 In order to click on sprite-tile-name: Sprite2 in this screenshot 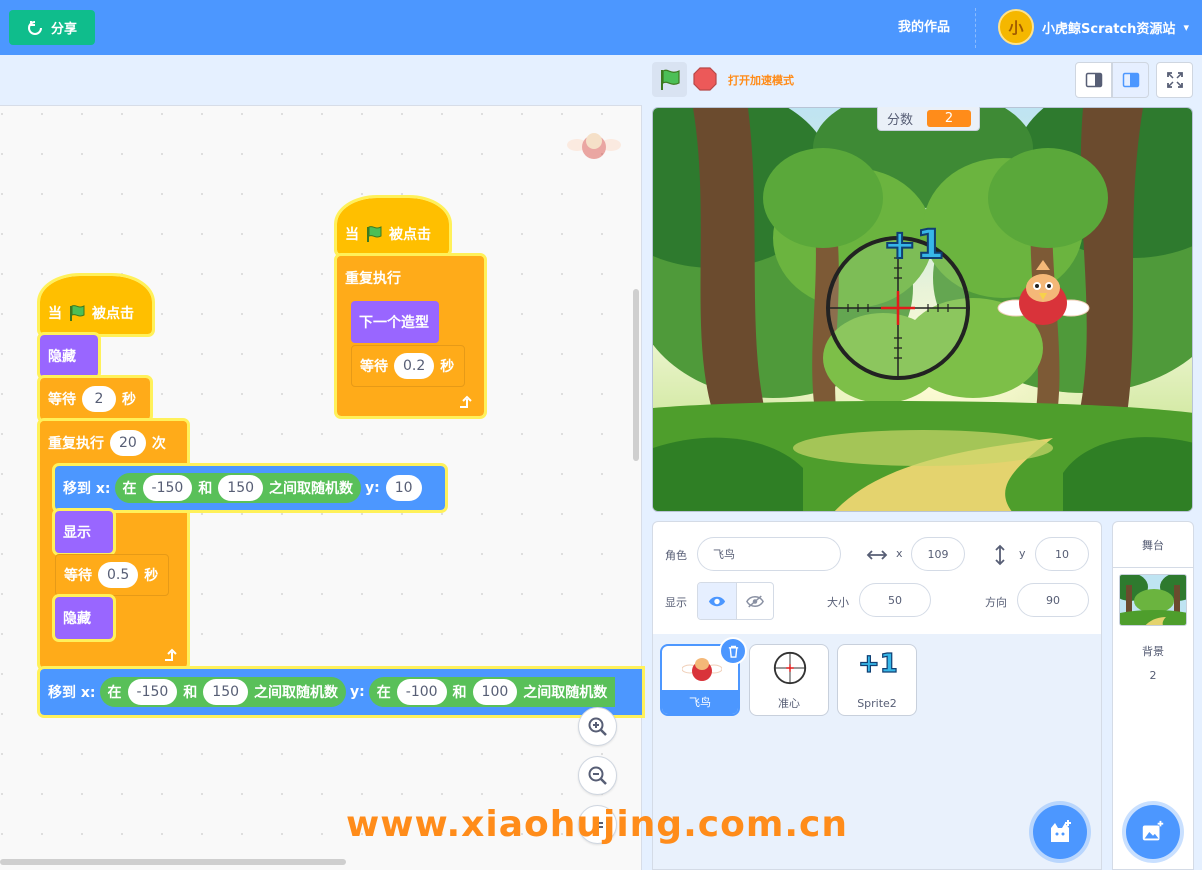, I will do `click(877, 703)`.